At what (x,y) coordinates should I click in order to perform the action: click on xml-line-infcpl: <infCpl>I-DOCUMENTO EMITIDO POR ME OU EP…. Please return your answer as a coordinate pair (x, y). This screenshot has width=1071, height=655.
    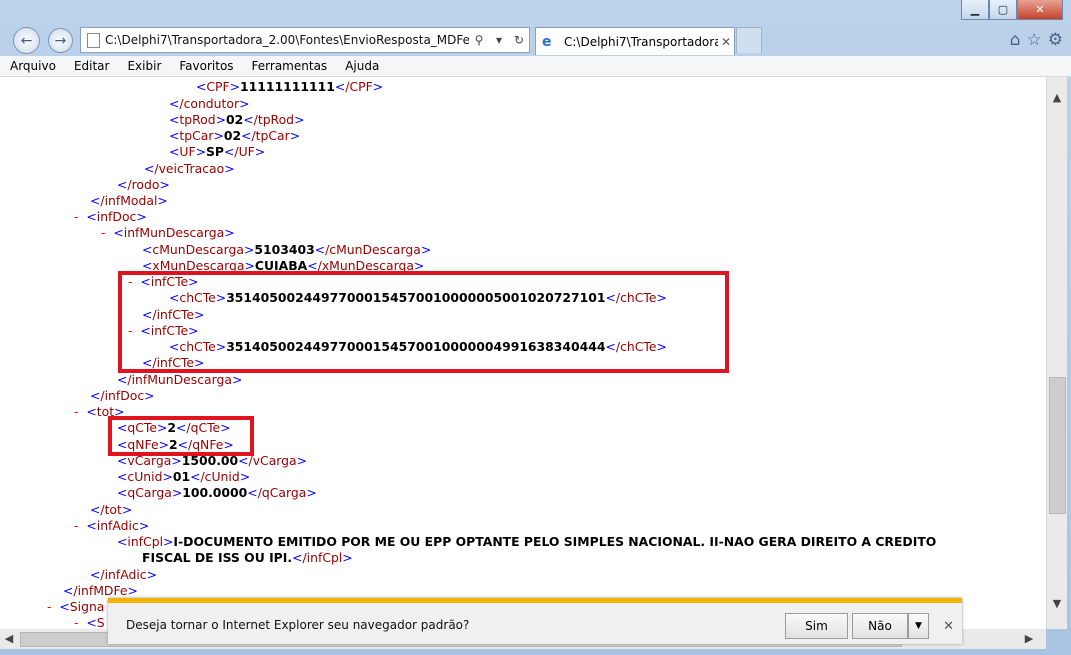
    Looking at the image, I should click on (527, 541).